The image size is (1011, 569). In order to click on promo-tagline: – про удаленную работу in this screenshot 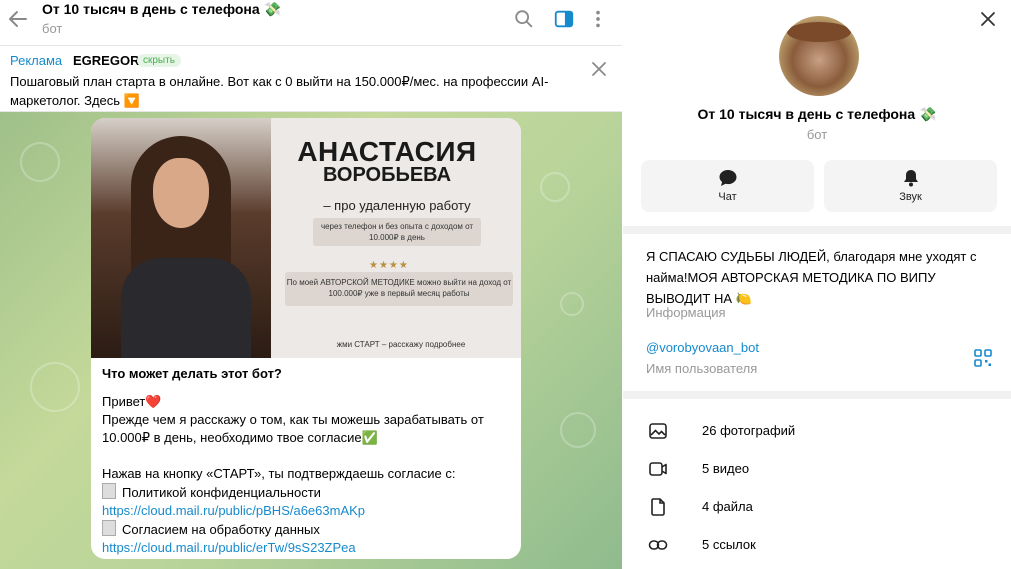, I will do `click(397, 205)`.